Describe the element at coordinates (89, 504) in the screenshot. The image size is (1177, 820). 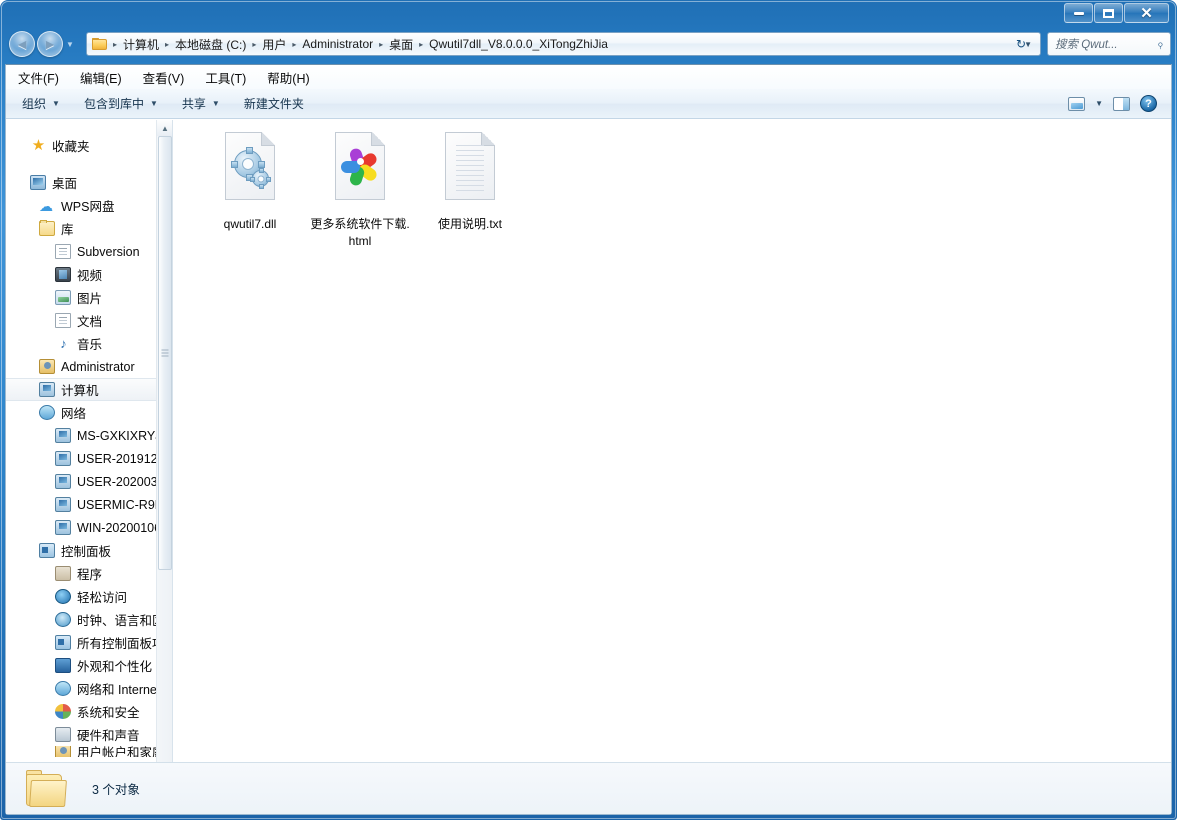
I see `sidebar-item-network-computer-4: USERMIC-R9N2` at that location.